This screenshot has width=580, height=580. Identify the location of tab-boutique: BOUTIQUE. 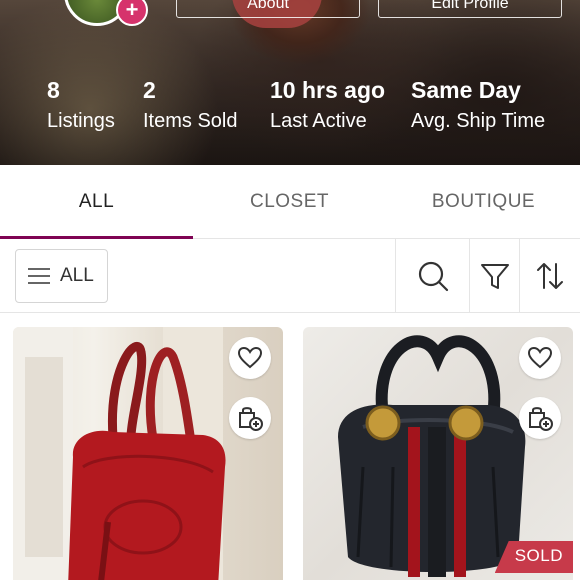
(483, 202).